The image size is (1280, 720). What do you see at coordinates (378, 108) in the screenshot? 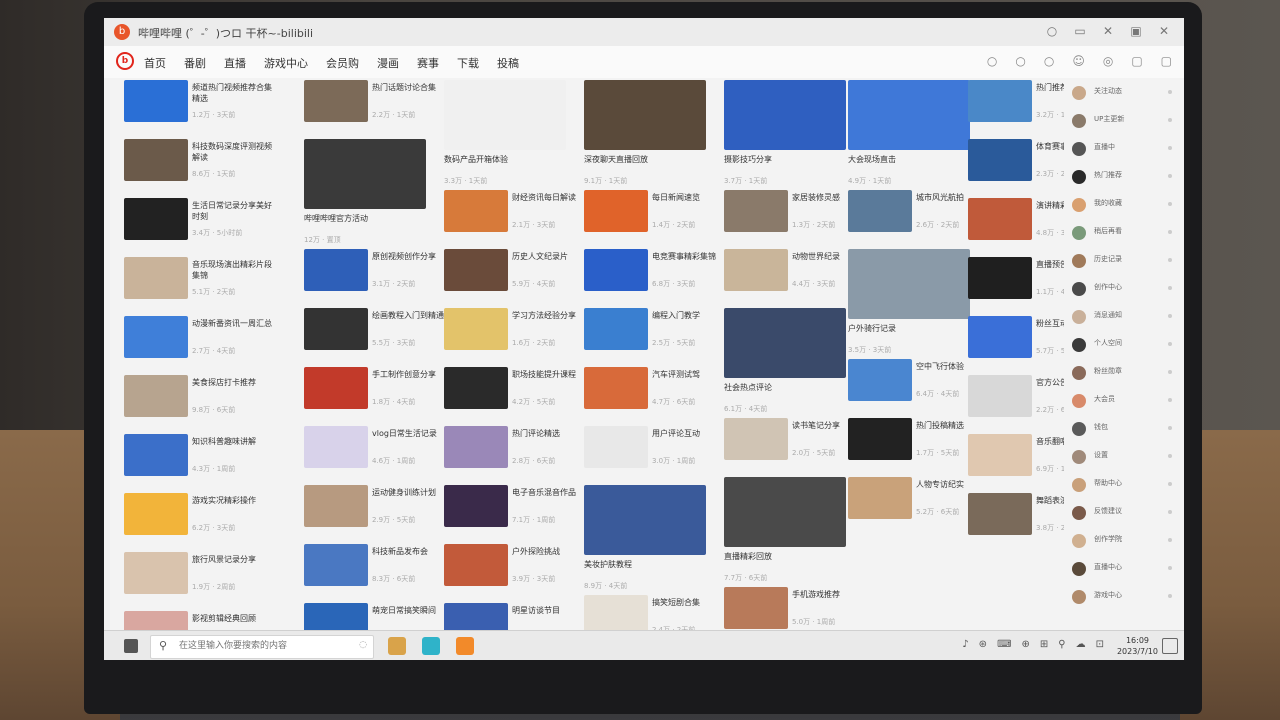
I see `video-card: 热门话题讨论合集 2.2万 · 1天前` at bounding box center [378, 108].